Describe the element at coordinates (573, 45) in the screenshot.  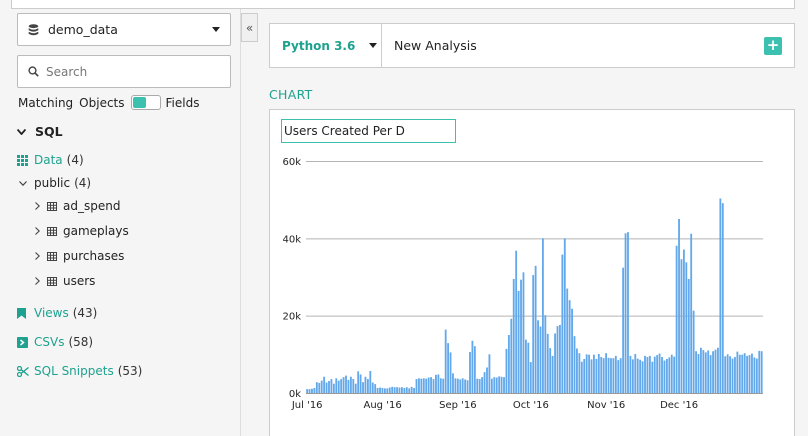
I see `cell-title: New Analysis` at that location.